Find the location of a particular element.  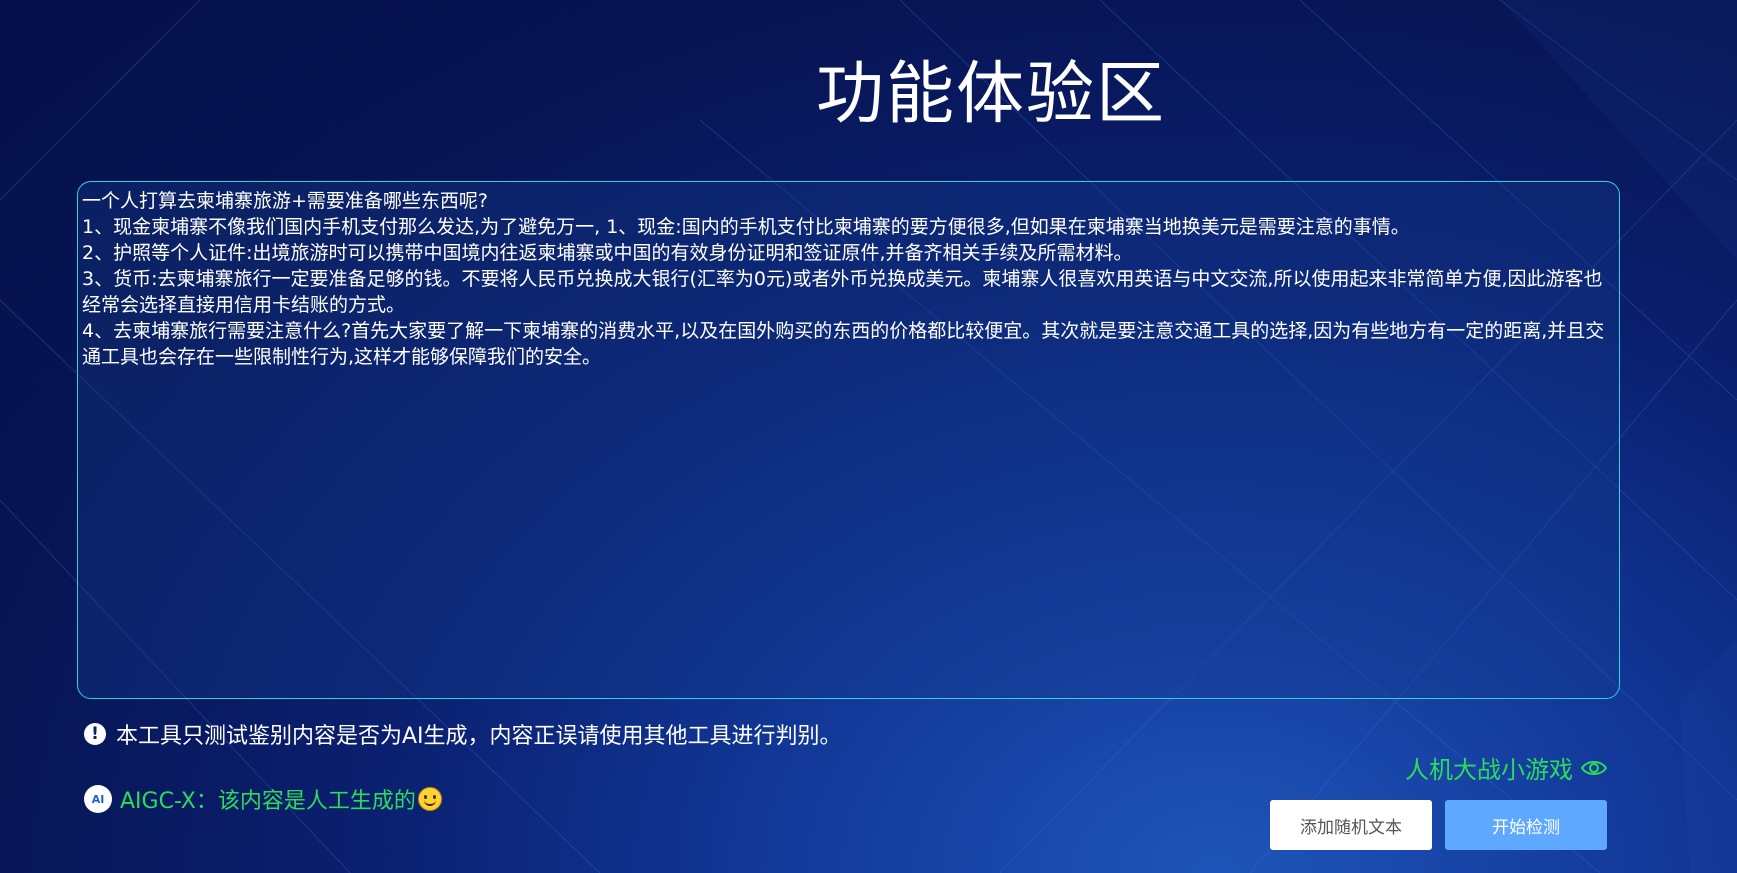

eye-icon is located at coordinates (1594, 767).